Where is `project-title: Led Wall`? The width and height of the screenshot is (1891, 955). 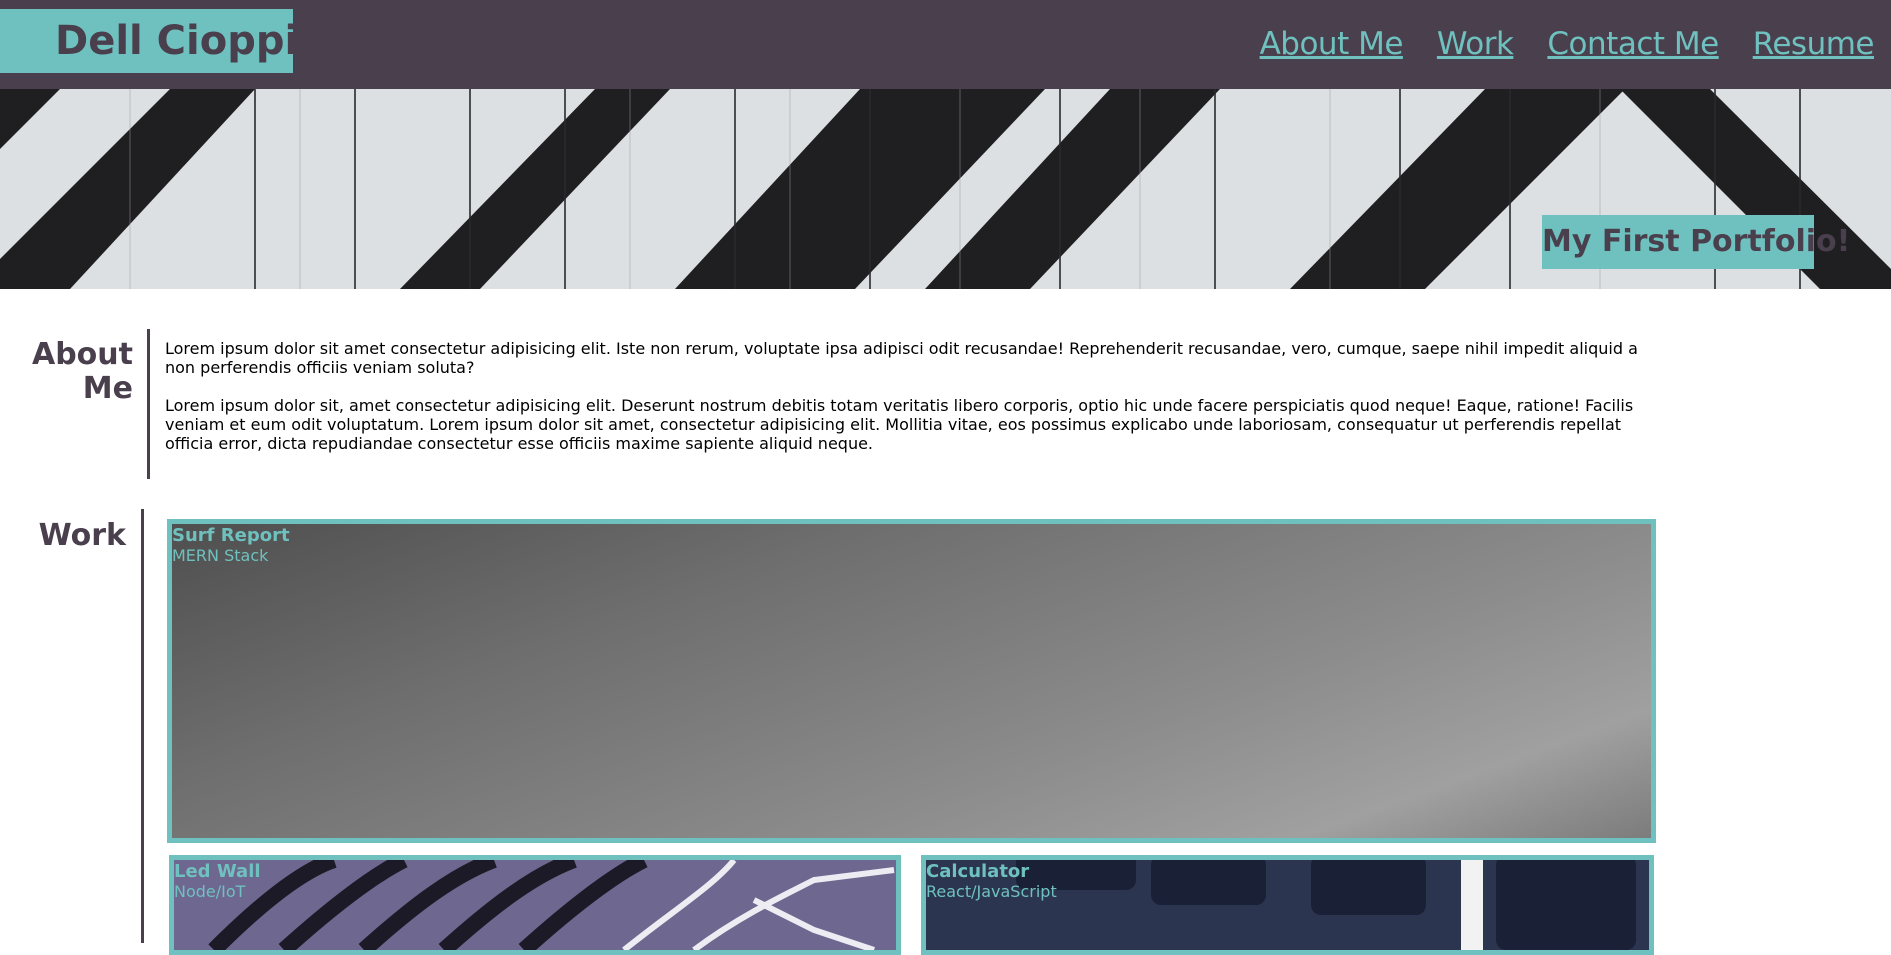 project-title: Led Wall is located at coordinates (217, 871).